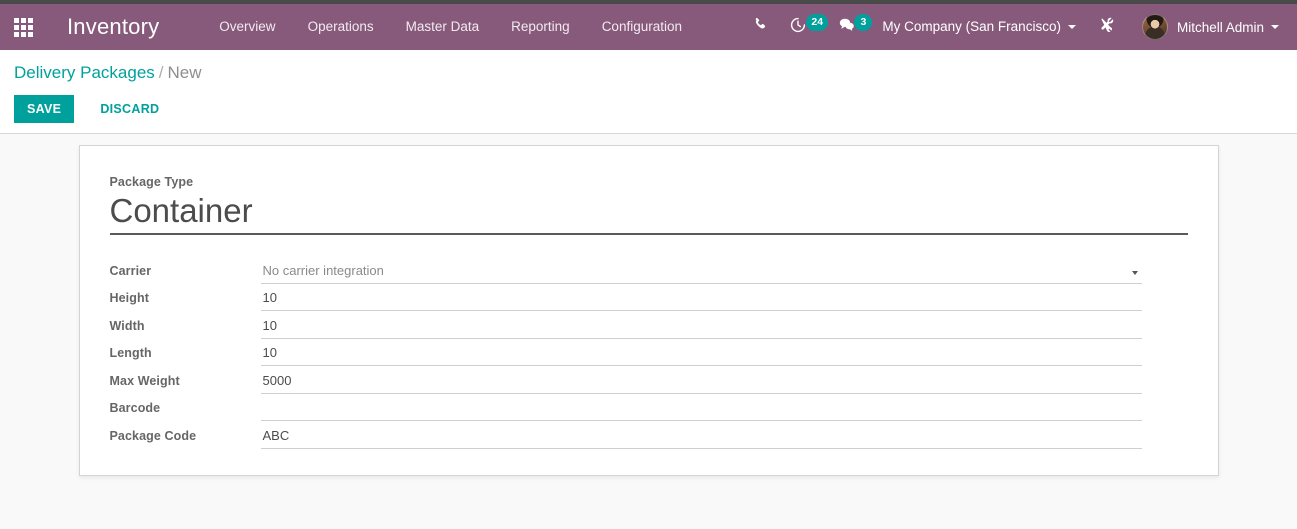  I want to click on field-row-package-code: Package Code ABC, so click(649, 435).